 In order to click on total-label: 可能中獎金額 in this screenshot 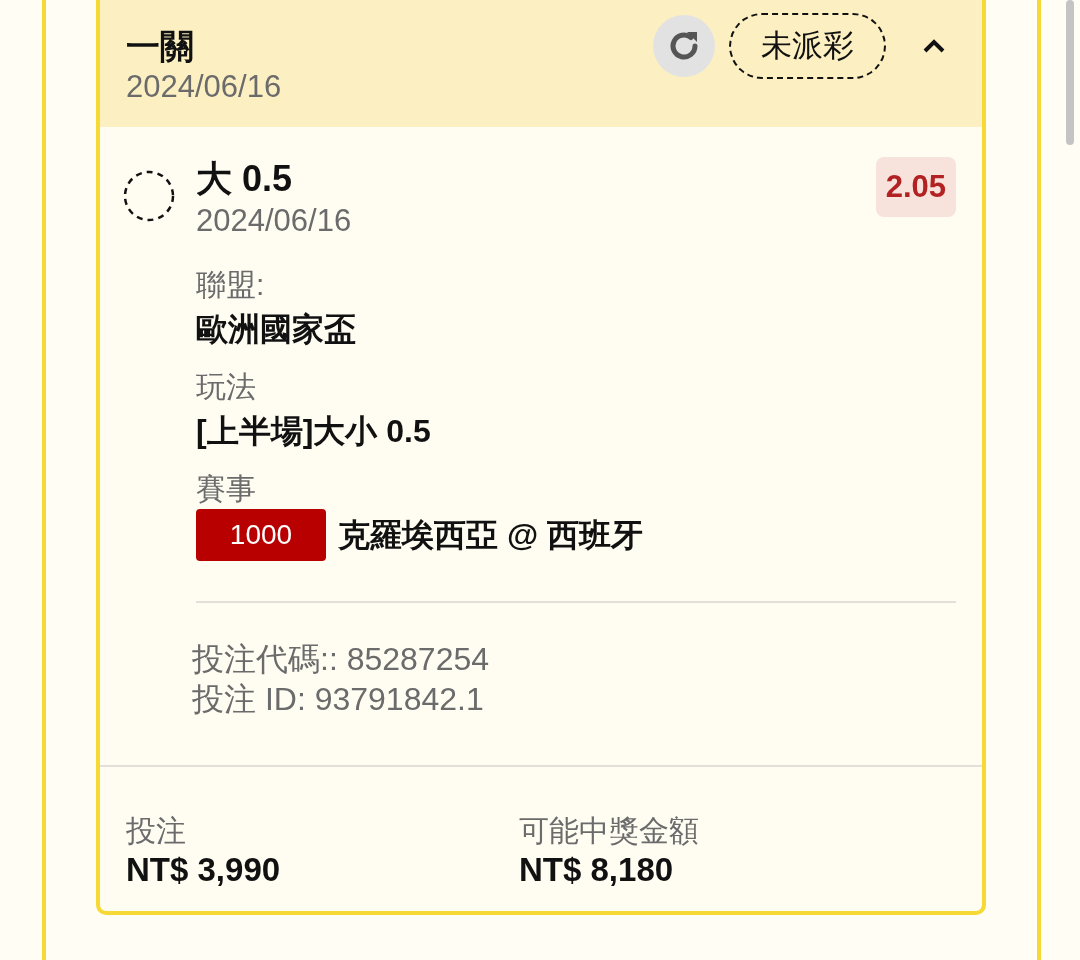, I will do `click(609, 831)`.